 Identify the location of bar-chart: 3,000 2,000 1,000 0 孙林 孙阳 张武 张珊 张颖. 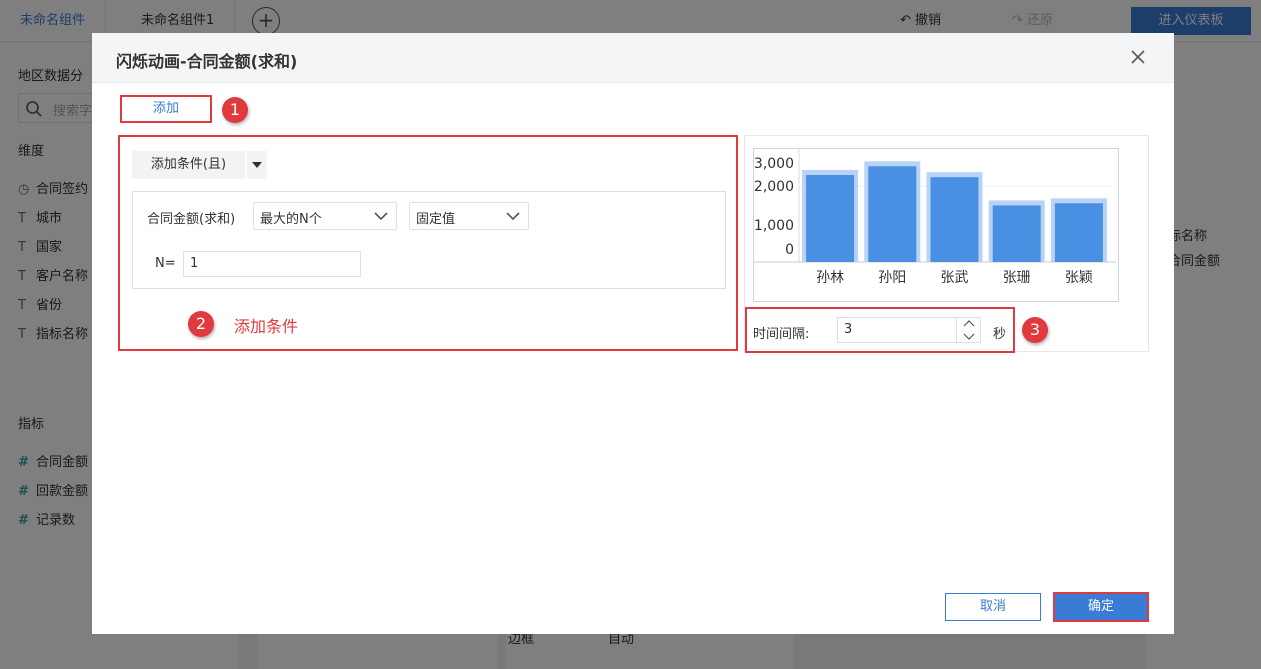
(935, 217).